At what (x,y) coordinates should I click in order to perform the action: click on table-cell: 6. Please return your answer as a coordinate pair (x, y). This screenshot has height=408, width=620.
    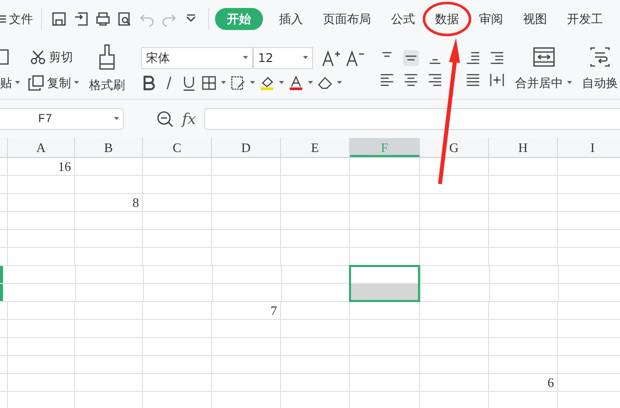
    Looking at the image, I should click on (523, 382).